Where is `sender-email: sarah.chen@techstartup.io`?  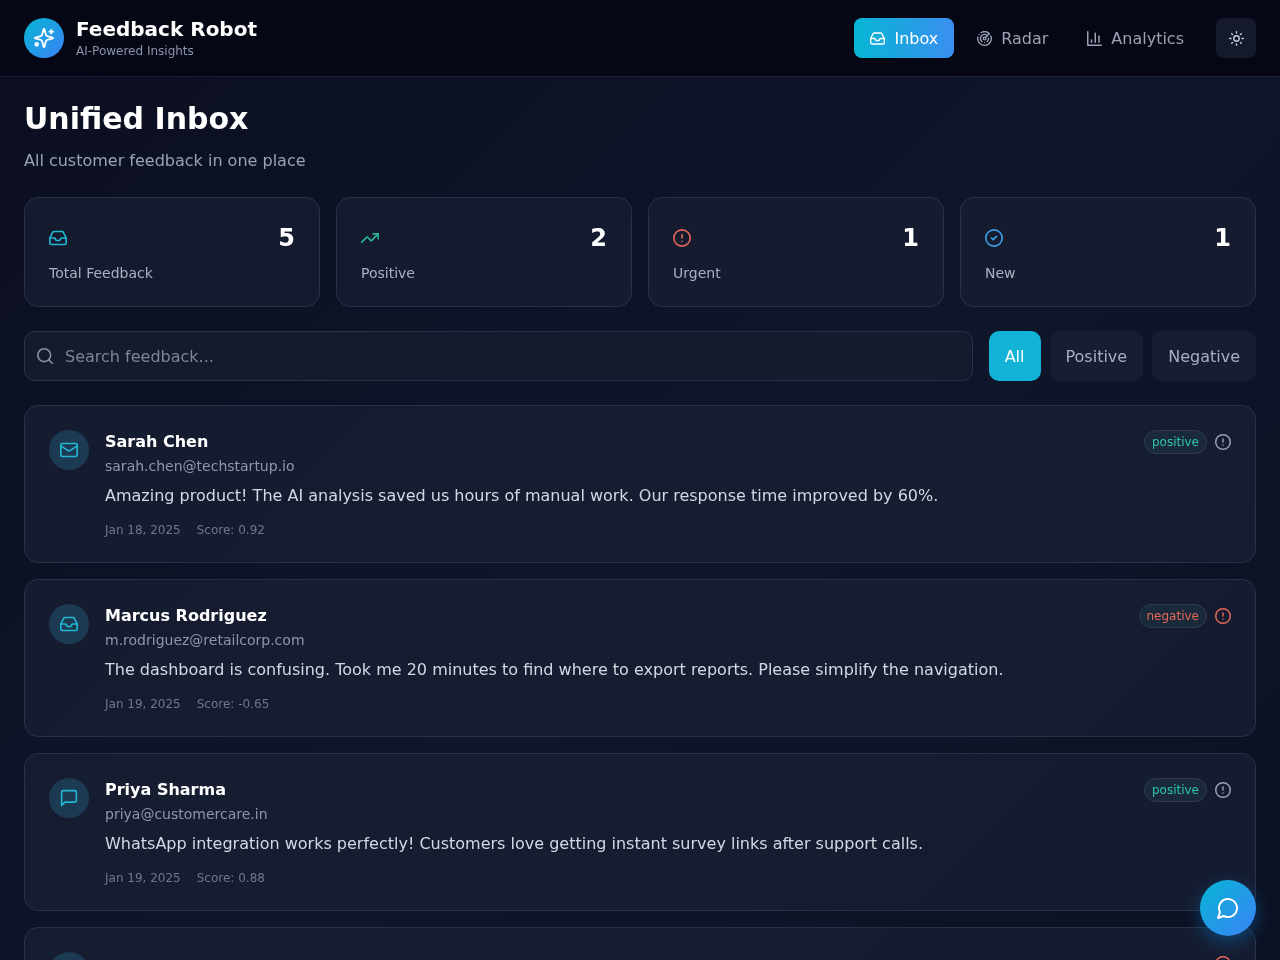
sender-email: sarah.chen@techstartup.io is located at coordinates (200, 466).